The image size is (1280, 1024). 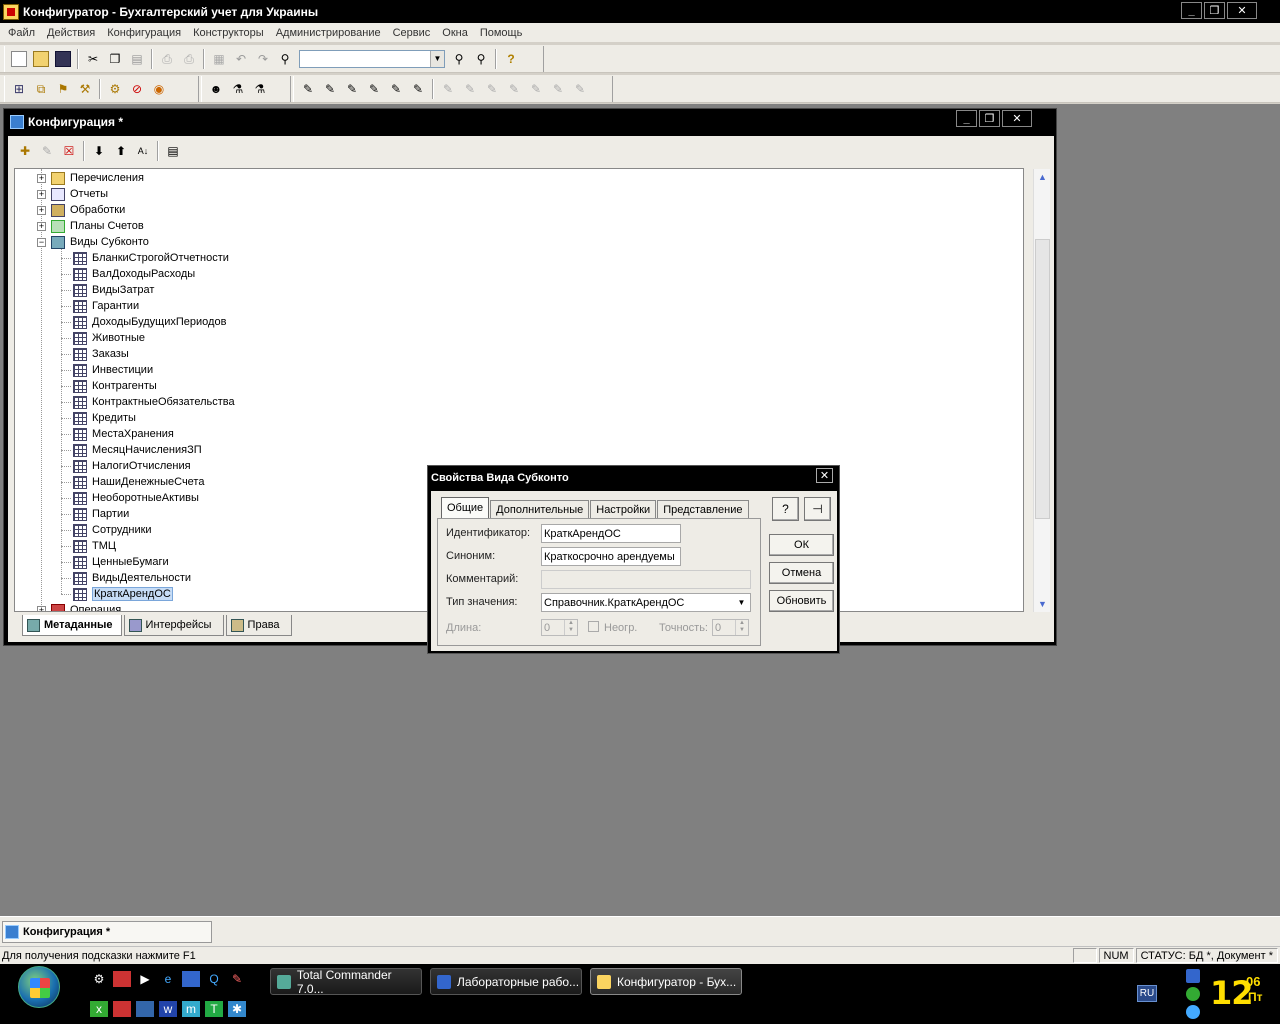 What do you see at coordinates (79, 606) in the screenshot?
I see `tree-node: + Операция` at bounding box center [79, 606].